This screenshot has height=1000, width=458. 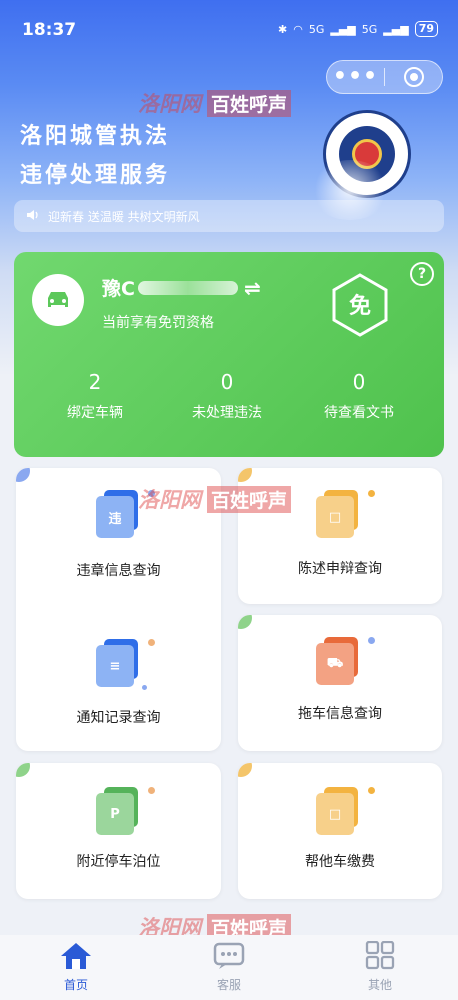 What do you see at coordinates (316, 29) in the screenshot?
I see `signal-label-1: 5G` at bounding box center [316, 29].